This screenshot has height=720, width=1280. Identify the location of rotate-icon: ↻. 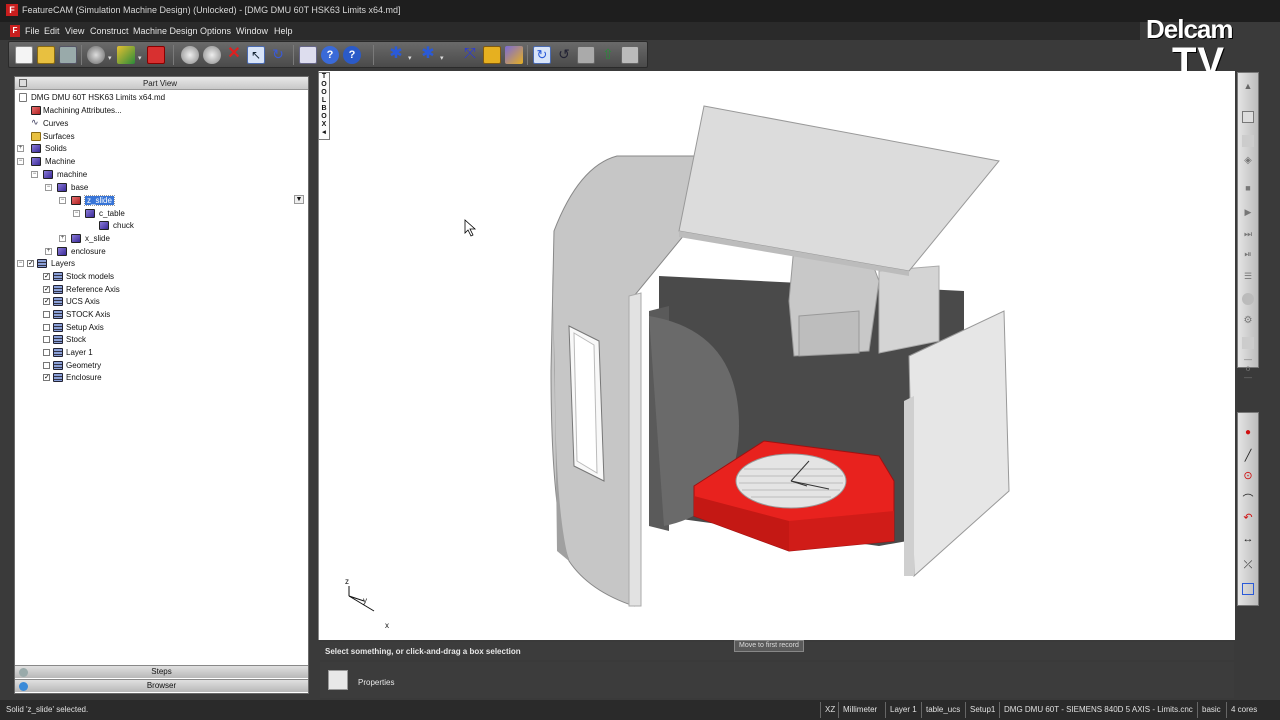
(278, 55).